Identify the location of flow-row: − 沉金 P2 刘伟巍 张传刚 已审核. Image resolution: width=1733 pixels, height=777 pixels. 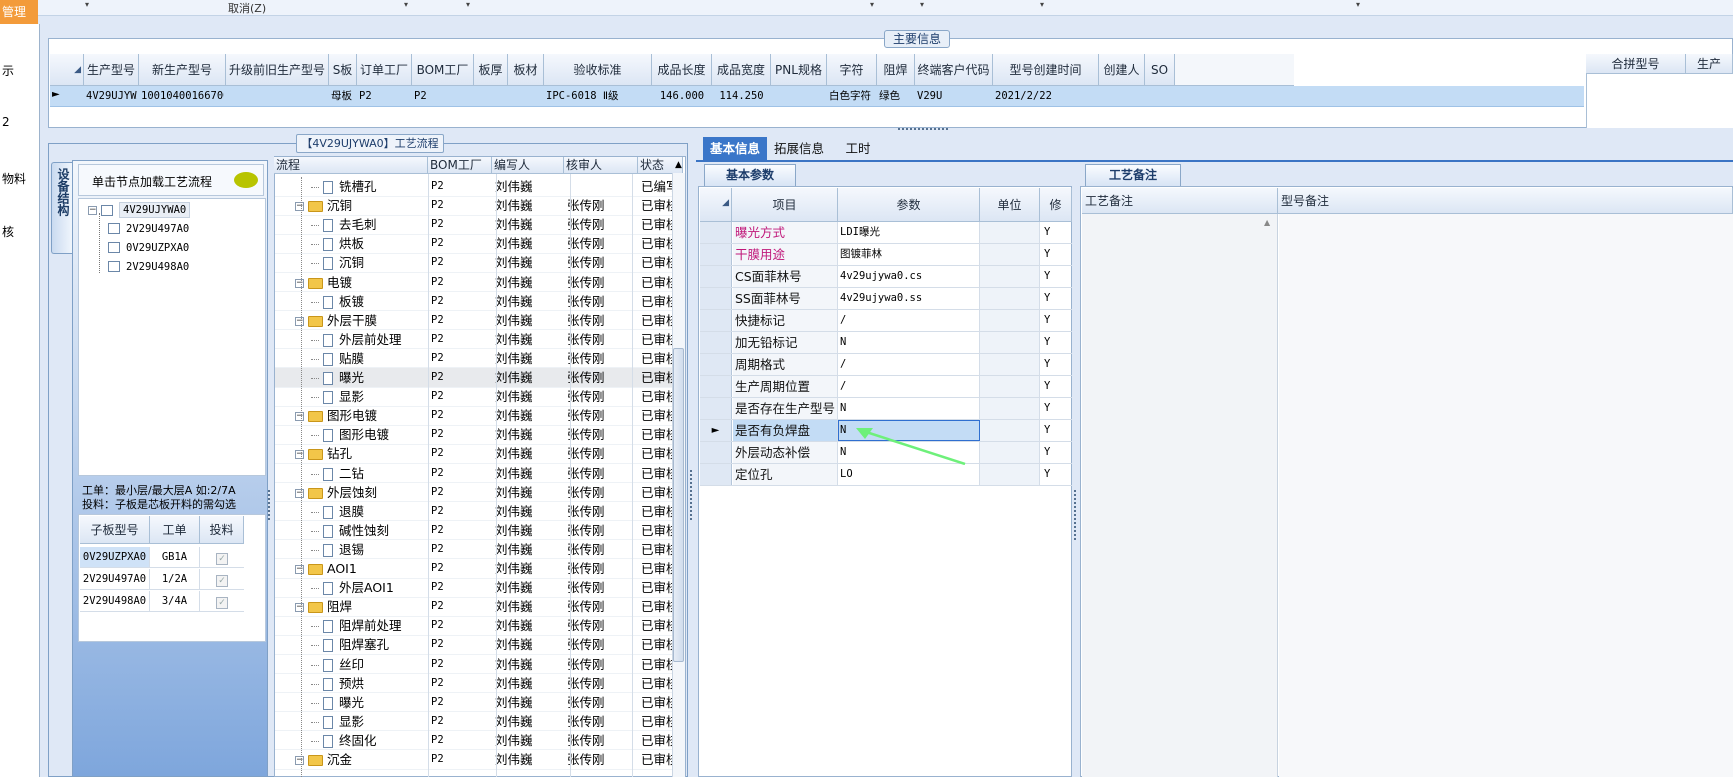
(477, 759).